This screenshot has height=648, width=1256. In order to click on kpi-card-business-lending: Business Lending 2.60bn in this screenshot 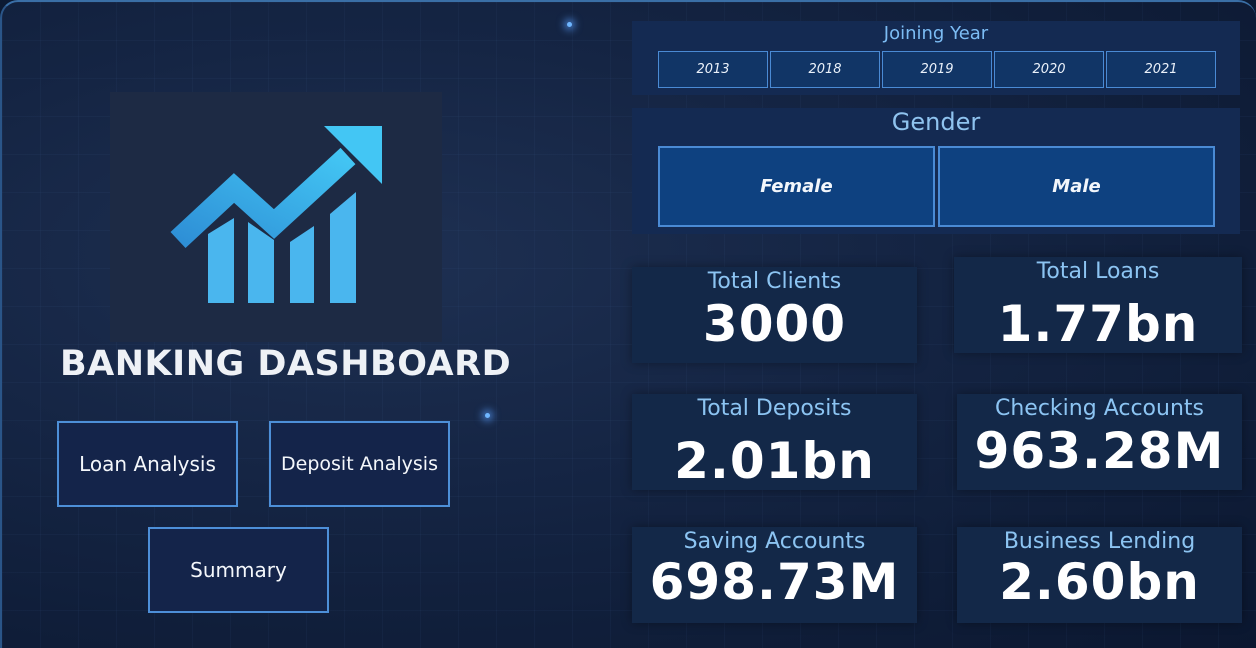, I will do `click(1099, 575)`.